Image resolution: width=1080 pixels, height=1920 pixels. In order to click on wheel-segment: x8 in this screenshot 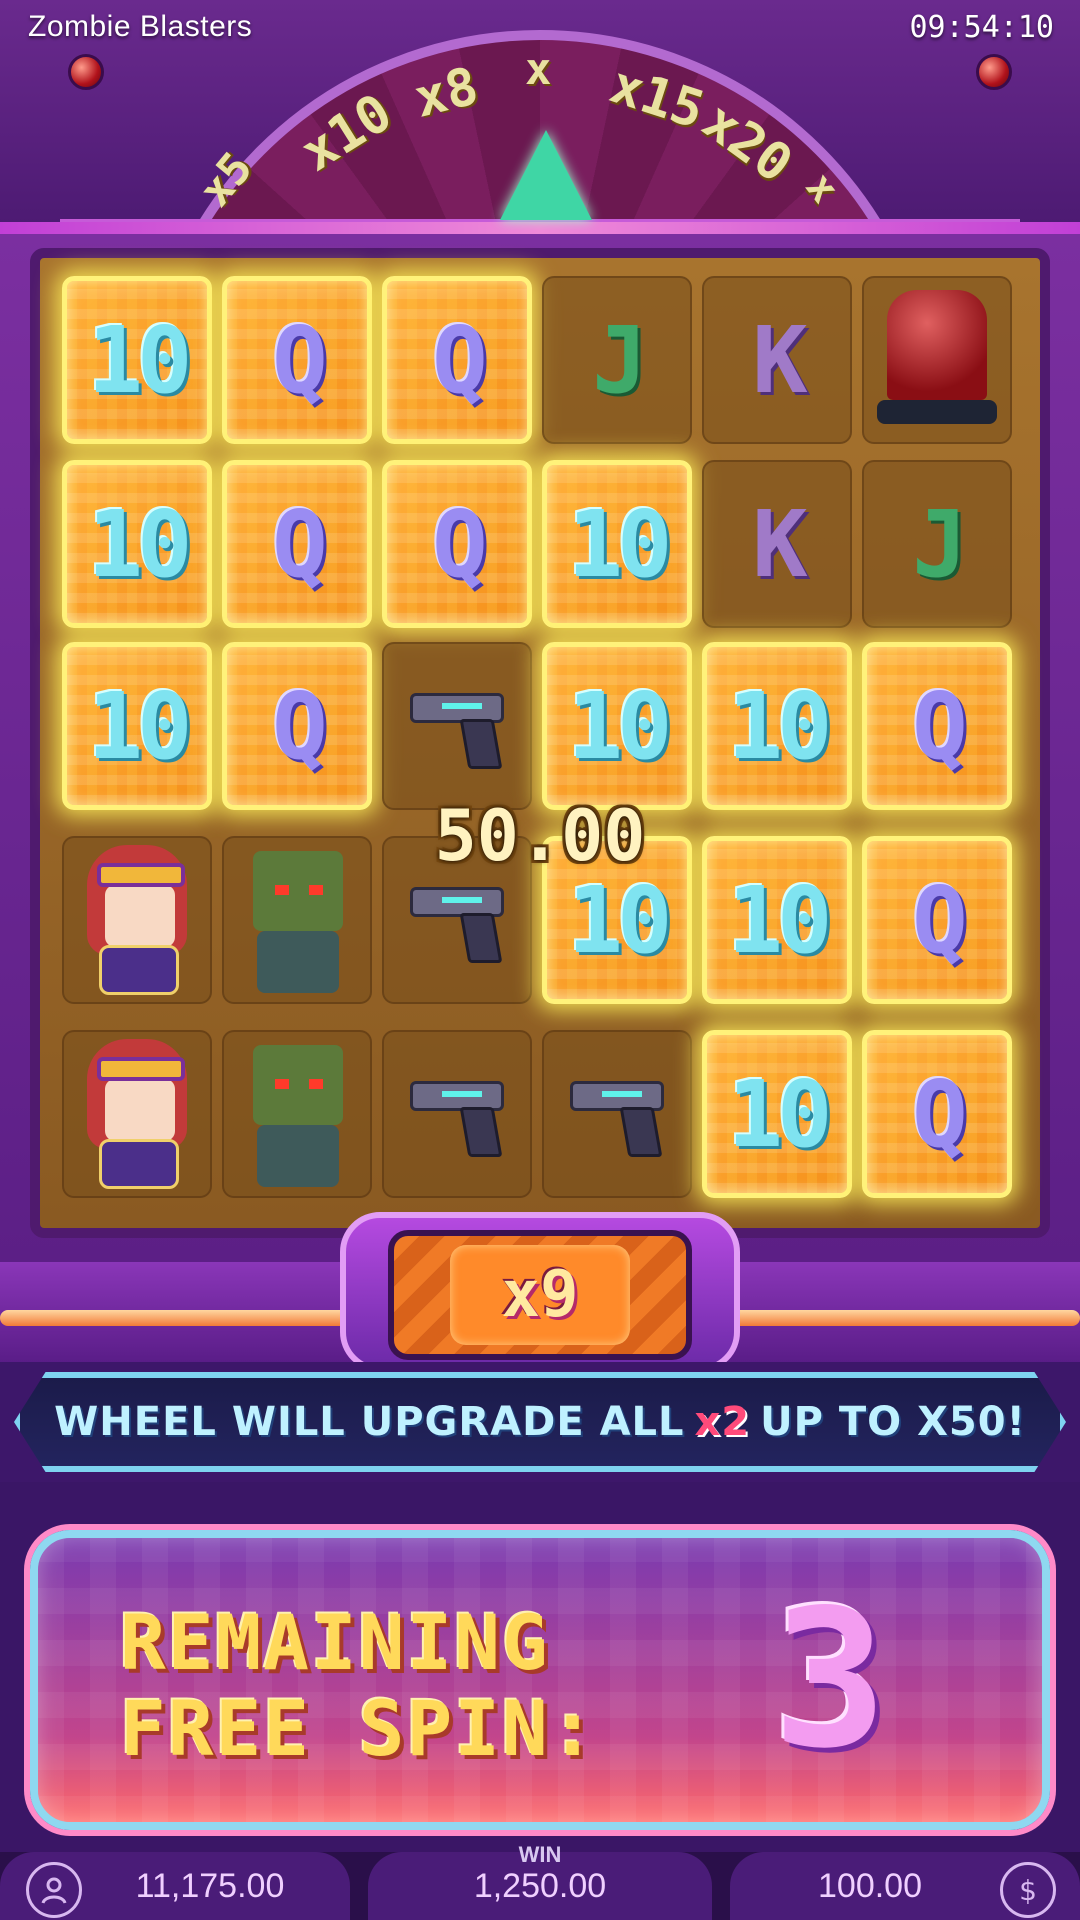, I will do `click(446, 93)`.